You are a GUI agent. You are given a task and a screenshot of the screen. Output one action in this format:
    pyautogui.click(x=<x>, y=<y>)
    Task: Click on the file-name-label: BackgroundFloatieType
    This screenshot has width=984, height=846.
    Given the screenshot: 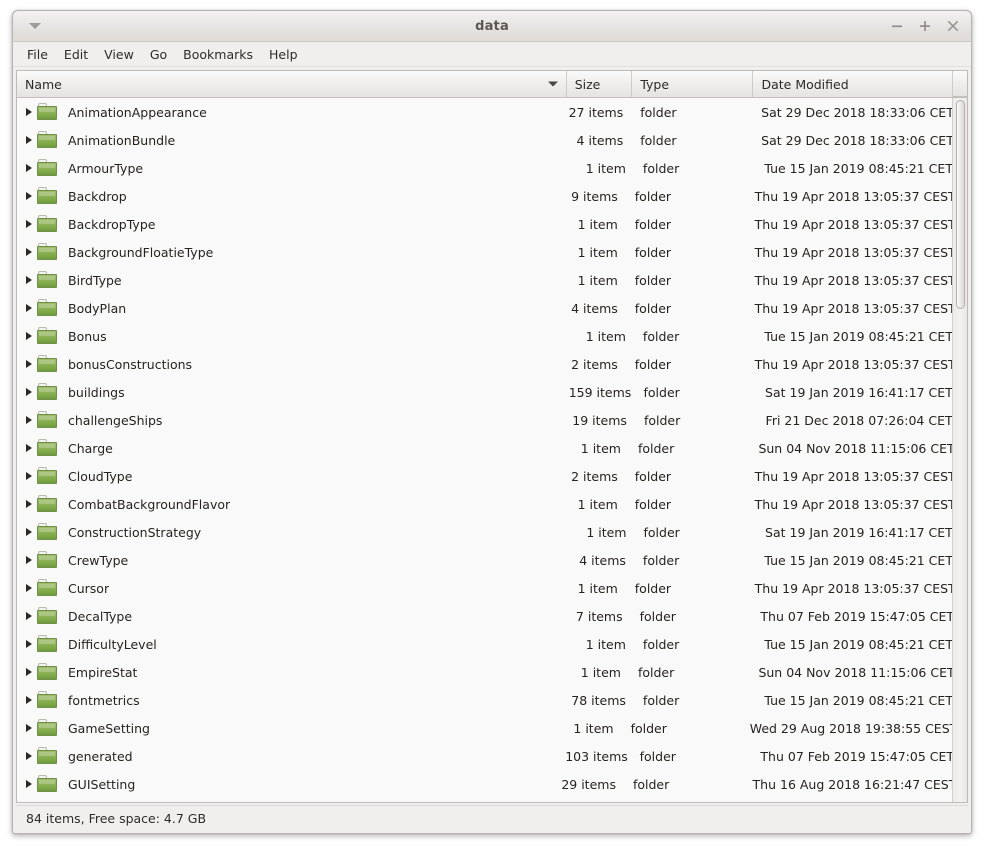 What is the action you would take?
    pyautogui.click(x=141, y=252)
    